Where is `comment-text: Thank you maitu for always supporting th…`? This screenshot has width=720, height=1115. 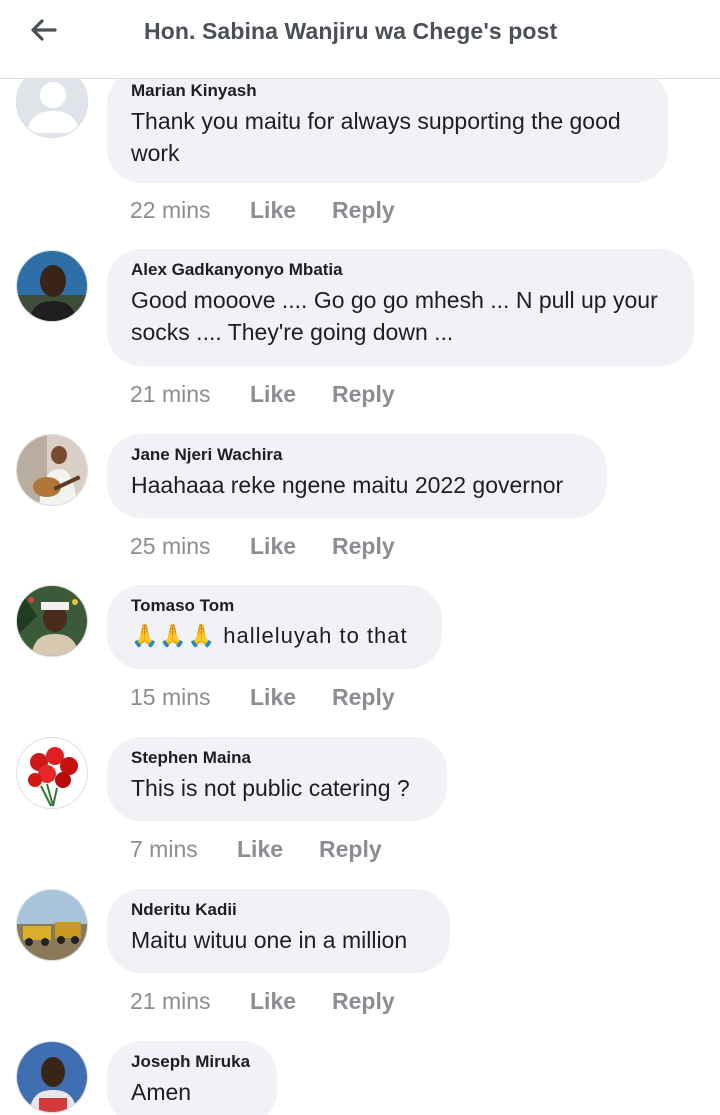
comment-text: Thank you maitu for always supporting th… is located at coordinates (376, 137).